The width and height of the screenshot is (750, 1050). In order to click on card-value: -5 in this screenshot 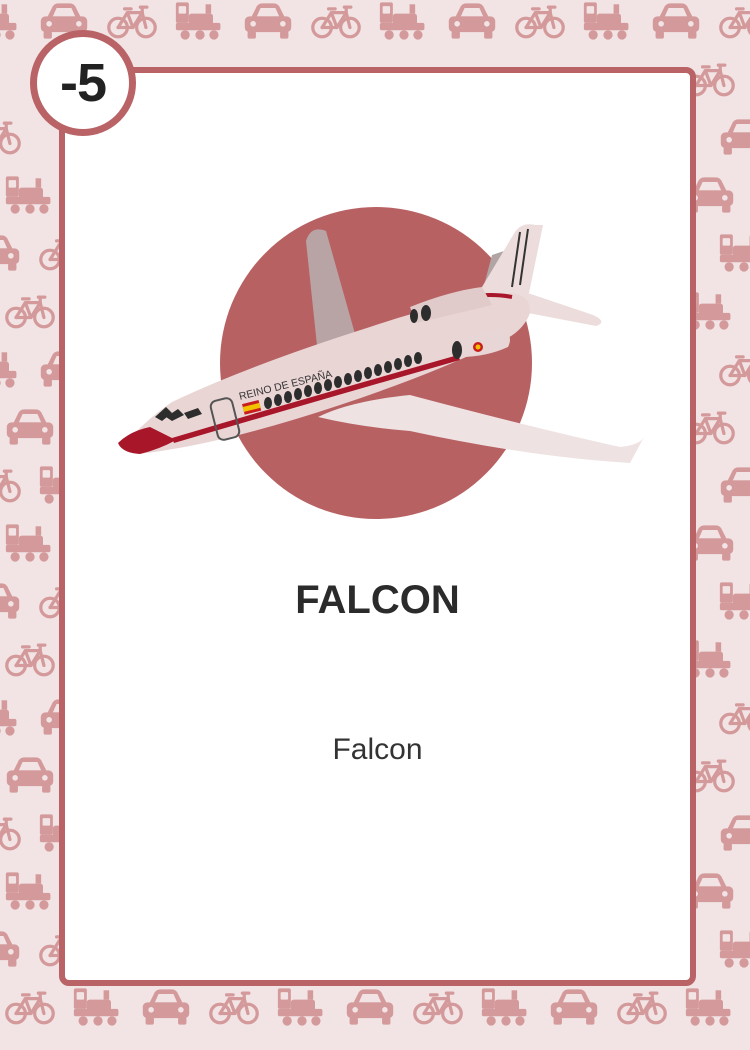, I will do `click(83, 83)`.